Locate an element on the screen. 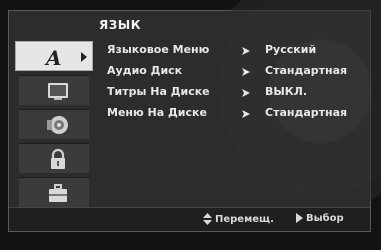  play-arrow-icon is located at coordinates (299, 218).